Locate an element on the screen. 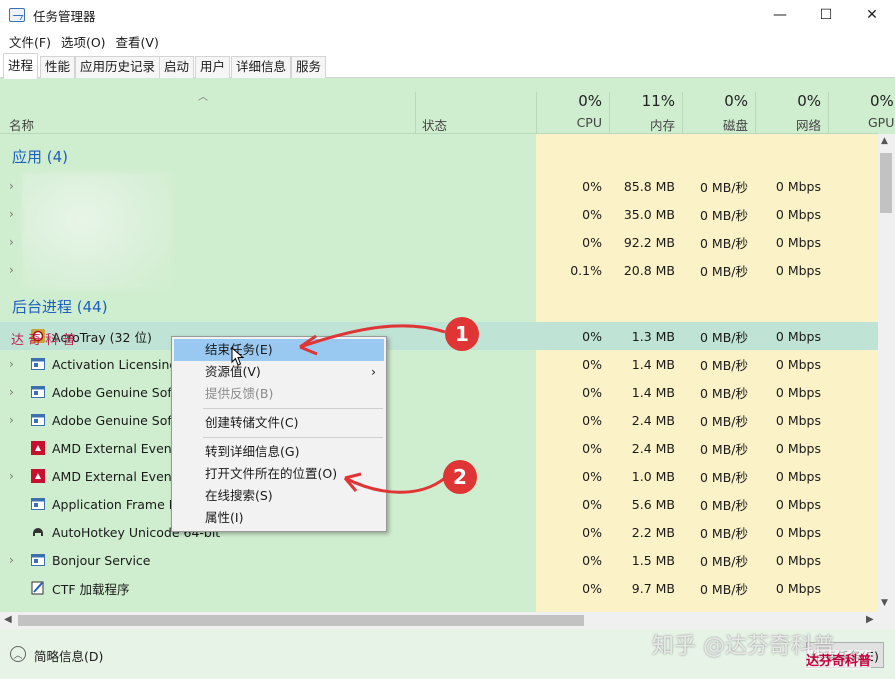  annotation-badge-1: 1 is located at coordinates (462, 334).